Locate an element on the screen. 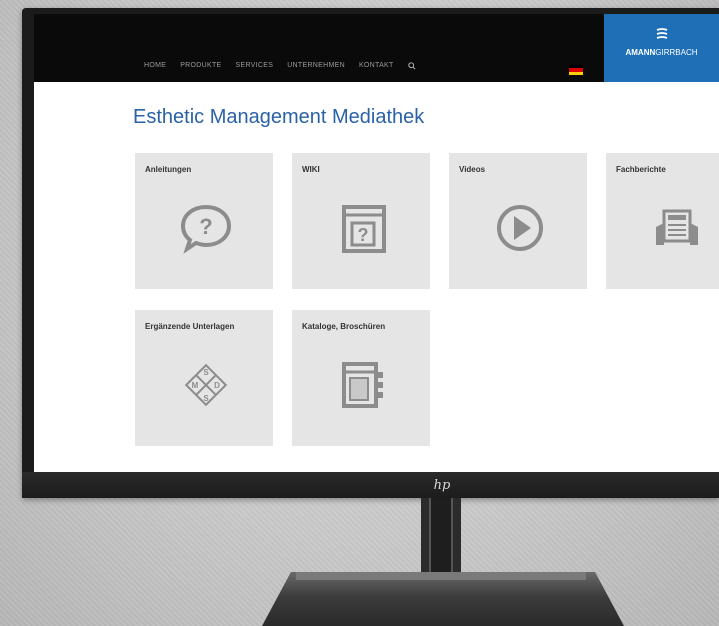 Image resolution: width=719 pixels, height=626 pixels. tile-label: Anleitungen is located at coordinates (168, 169).